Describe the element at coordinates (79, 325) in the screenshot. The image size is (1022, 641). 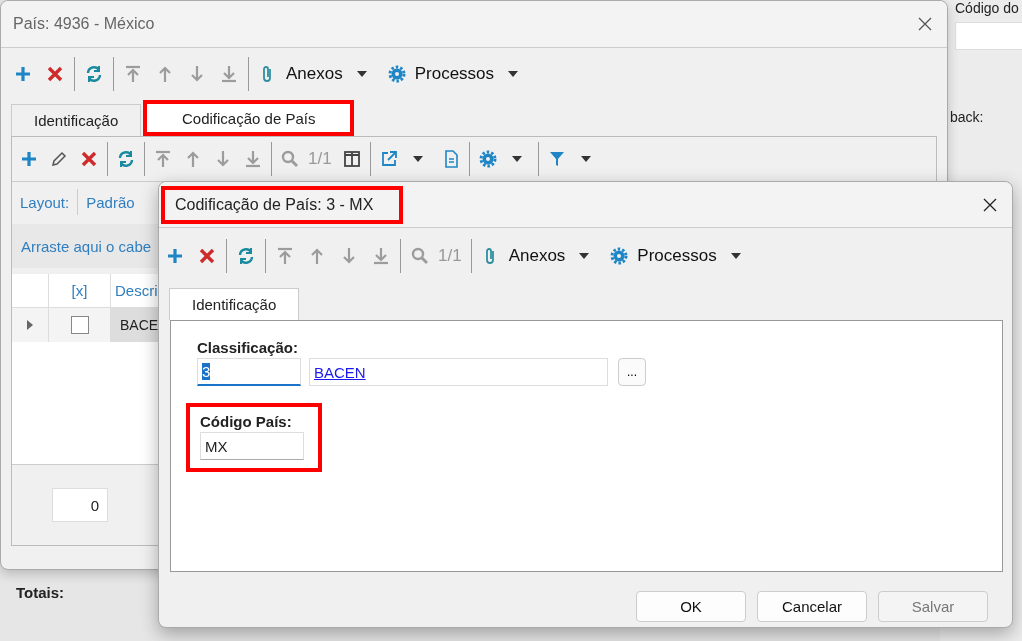
I see `checkbox` at that location.